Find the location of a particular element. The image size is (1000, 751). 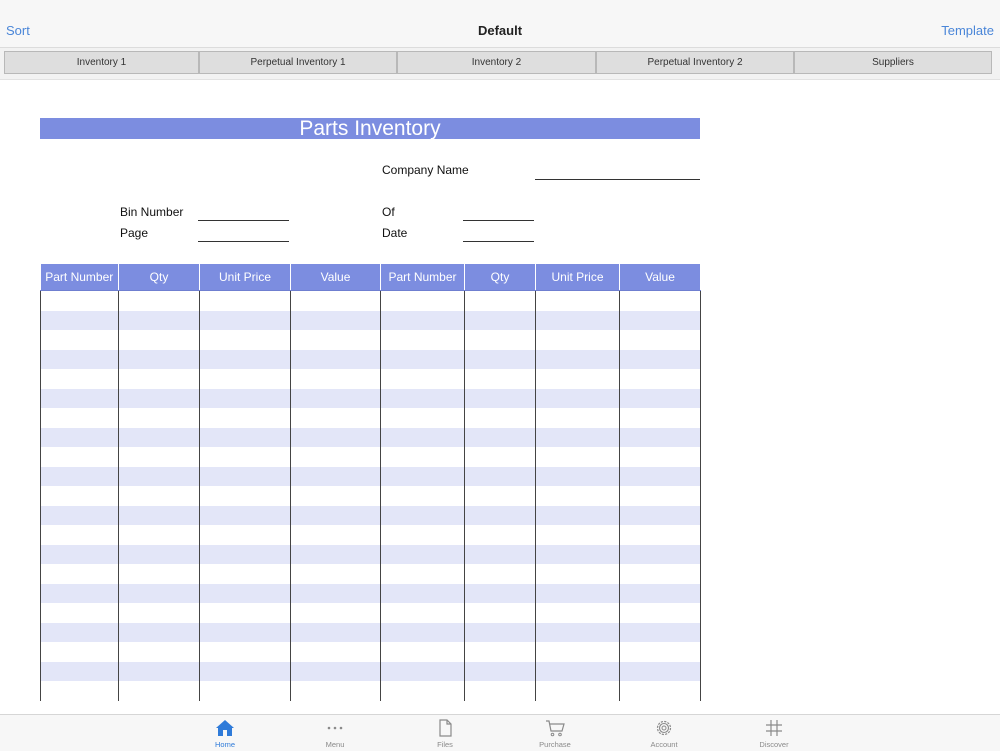

date-field is located at coordinates (498, 241).